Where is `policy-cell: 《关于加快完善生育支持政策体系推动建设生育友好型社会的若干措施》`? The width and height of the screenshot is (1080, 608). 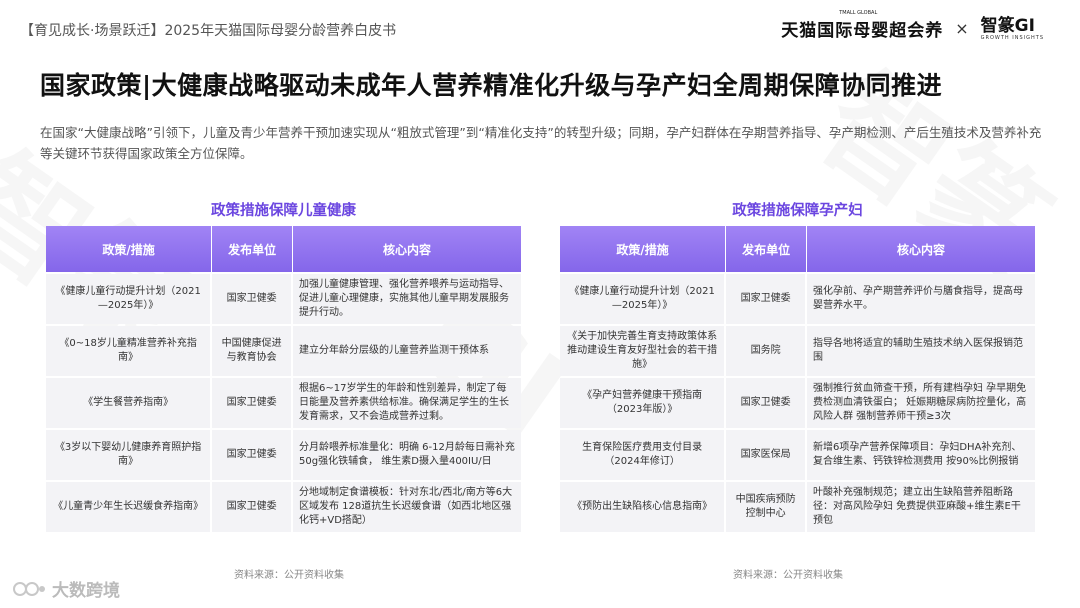
policy-cell: 《关于加快完善生育支持政策体系推动建设生育友好型社会的若干措施》 is located at coordinates (643, 351).